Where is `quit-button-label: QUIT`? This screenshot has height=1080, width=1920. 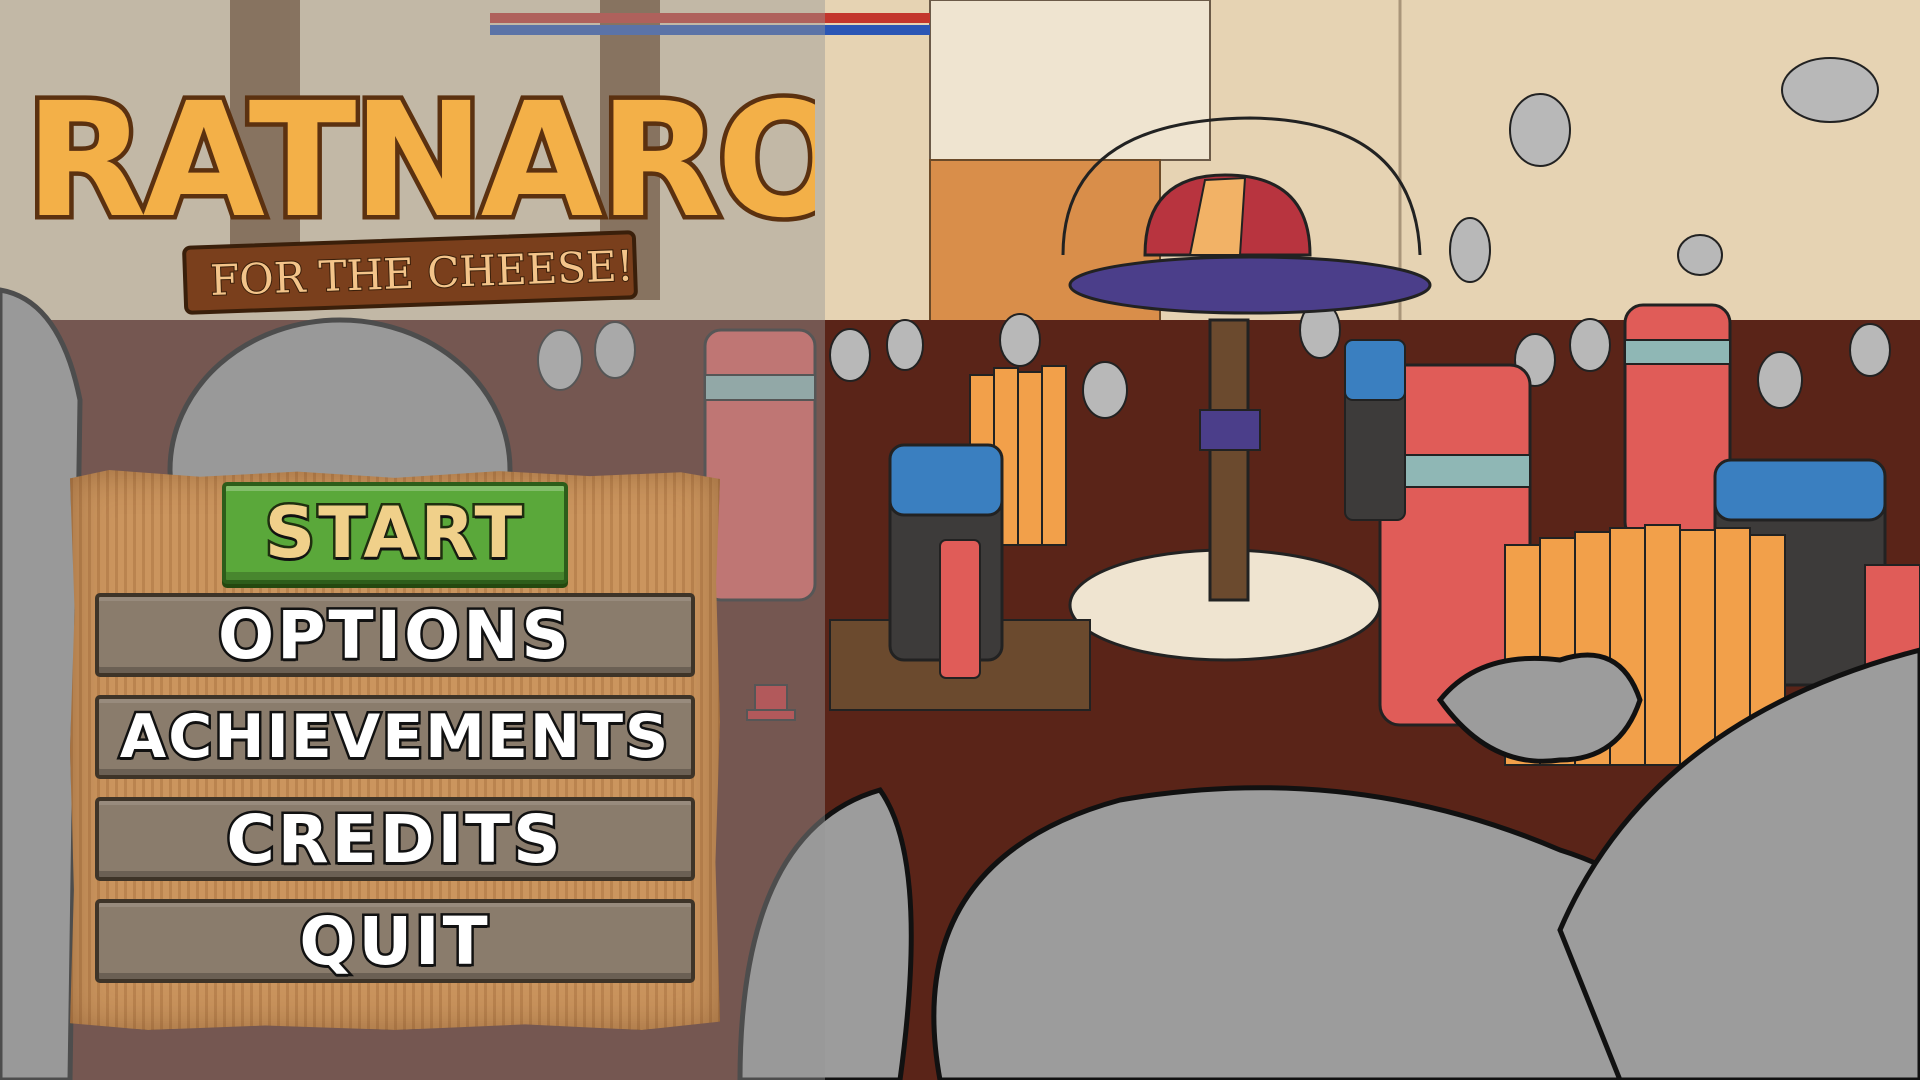 quit-button-label: QUIT is located at coordinates (394, 941).